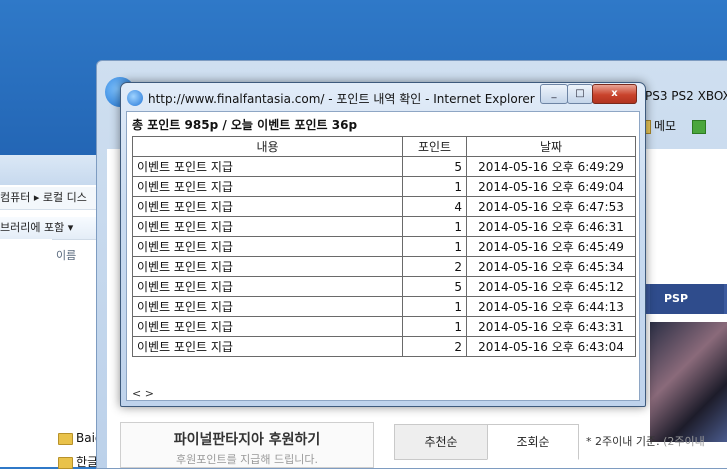 This screenshot has height=469, width=727. Describe the element at coordinates (434, 206) in the screenshot. I see `cell-points: 4` at that location.